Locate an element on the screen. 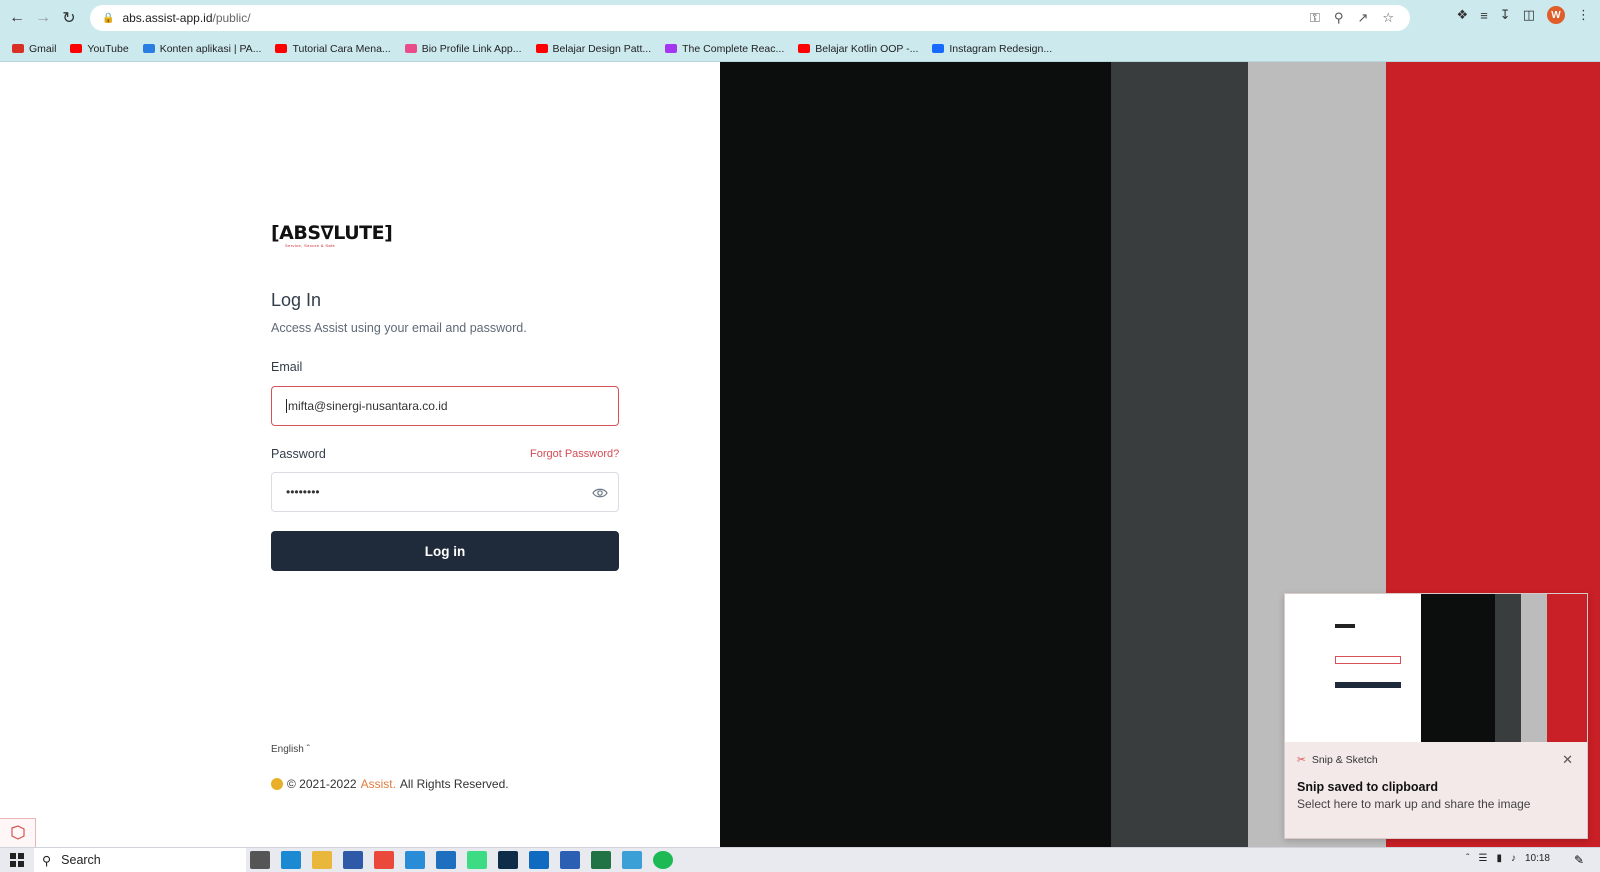 This screenshot has width=1600, height=872. text-caret is located at coordinates (286, 406).